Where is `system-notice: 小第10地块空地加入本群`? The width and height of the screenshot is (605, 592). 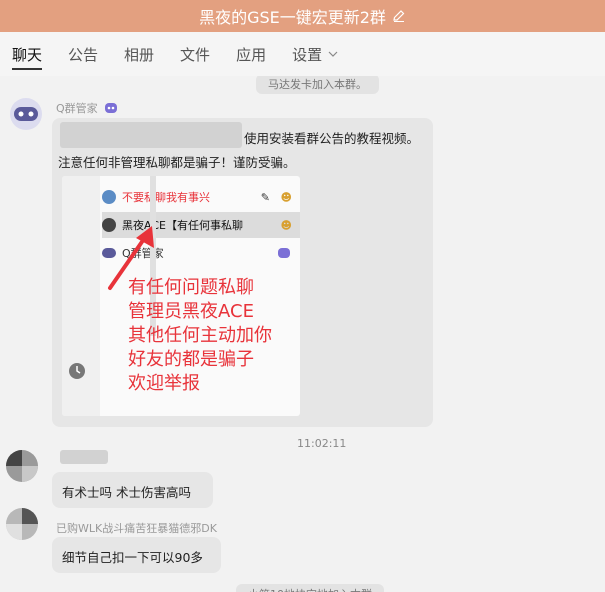
system-notice: 小第10地块空地加入本群 is located at coordinates (310, 588).